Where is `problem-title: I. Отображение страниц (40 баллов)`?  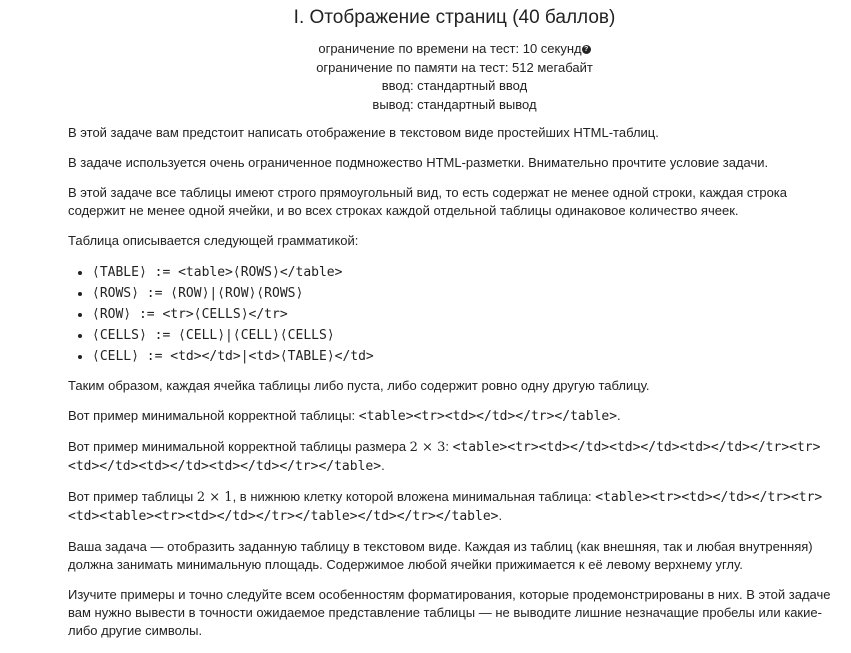
problem-title: I. Отображение страниц (40 баллов) is located at coordinates (454, 17).